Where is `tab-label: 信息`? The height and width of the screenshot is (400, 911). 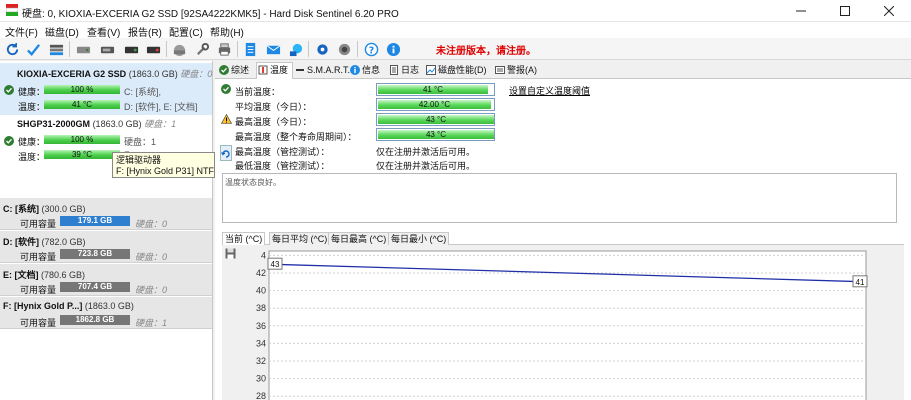
tab-label: 信息 is located at coordinates (371, 70).